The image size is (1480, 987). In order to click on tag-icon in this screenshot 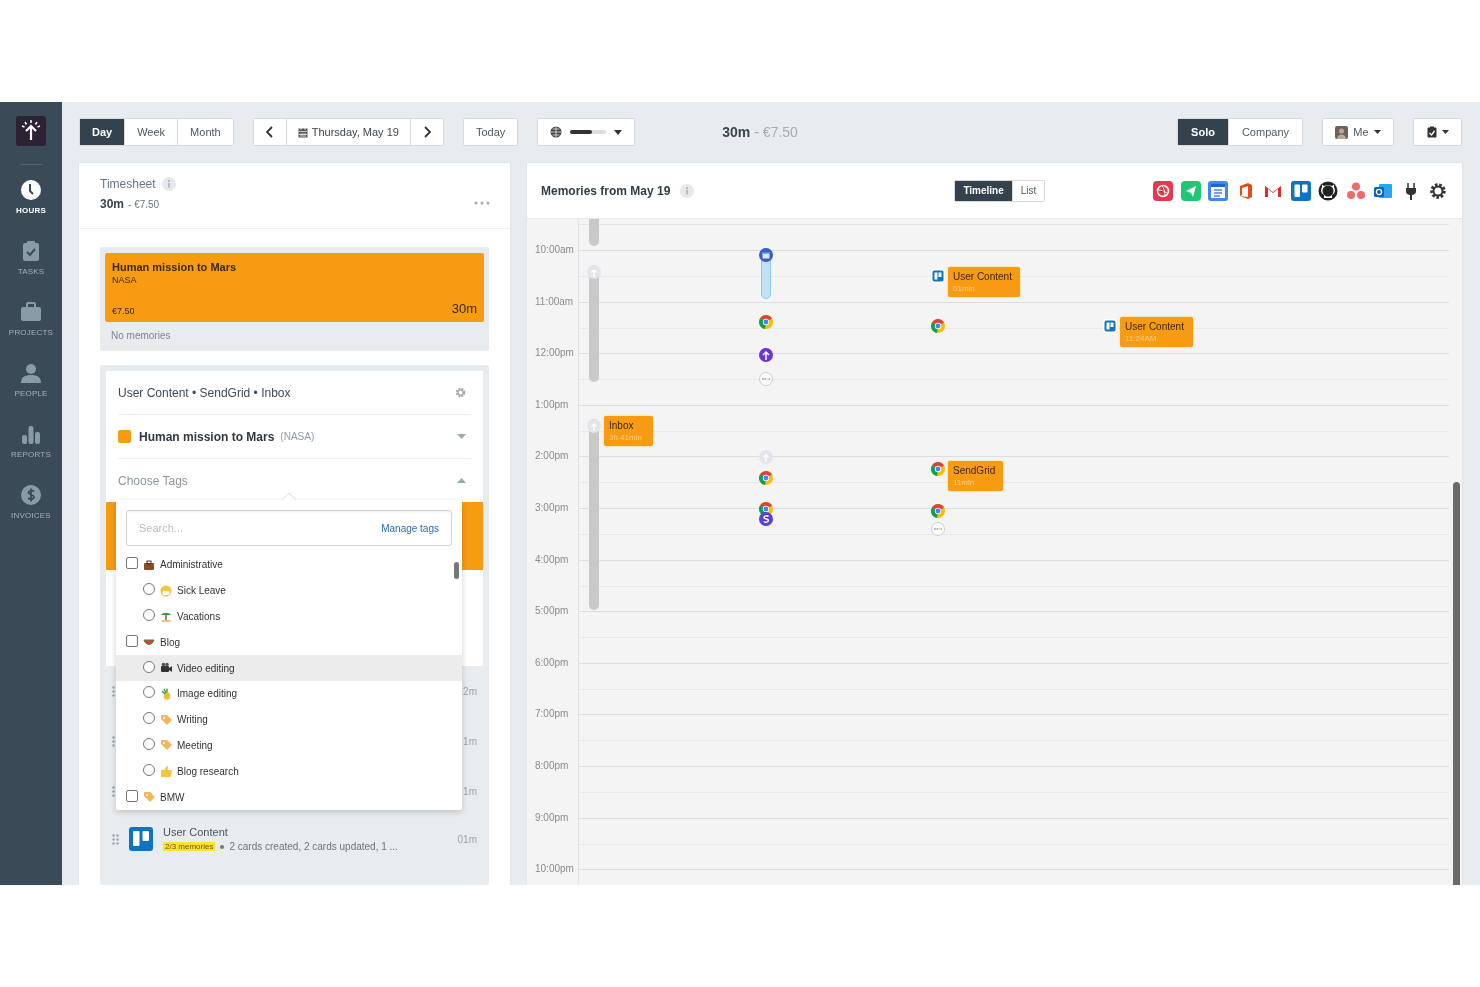, I will do `click(166, 719)`.